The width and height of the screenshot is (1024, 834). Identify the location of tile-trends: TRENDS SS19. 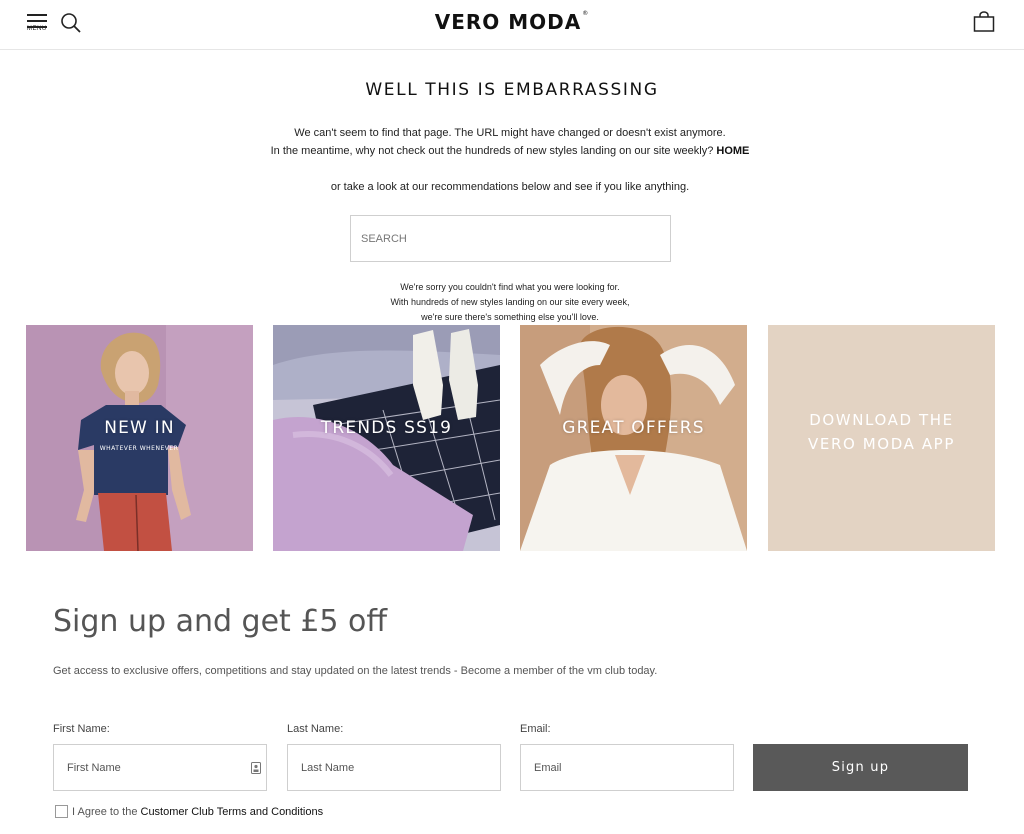
(386, 438).